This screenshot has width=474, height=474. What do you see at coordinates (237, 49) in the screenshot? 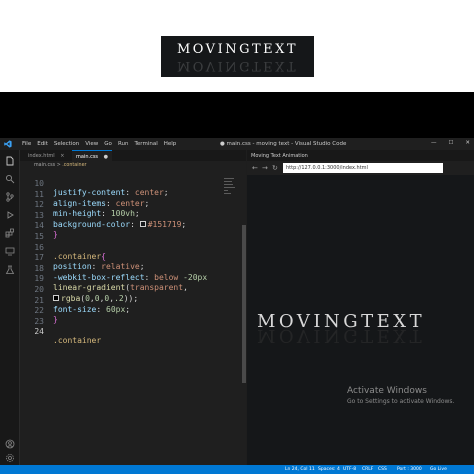
I see `banner-text: MOVINGTEXT` at bounding box center [237, 49].